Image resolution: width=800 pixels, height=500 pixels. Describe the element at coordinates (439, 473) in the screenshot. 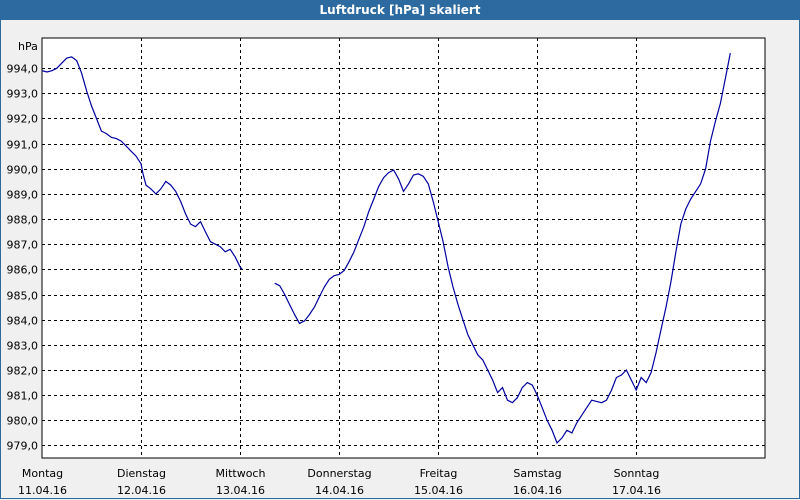

I see `x-tick-day: Freitag` at that location.